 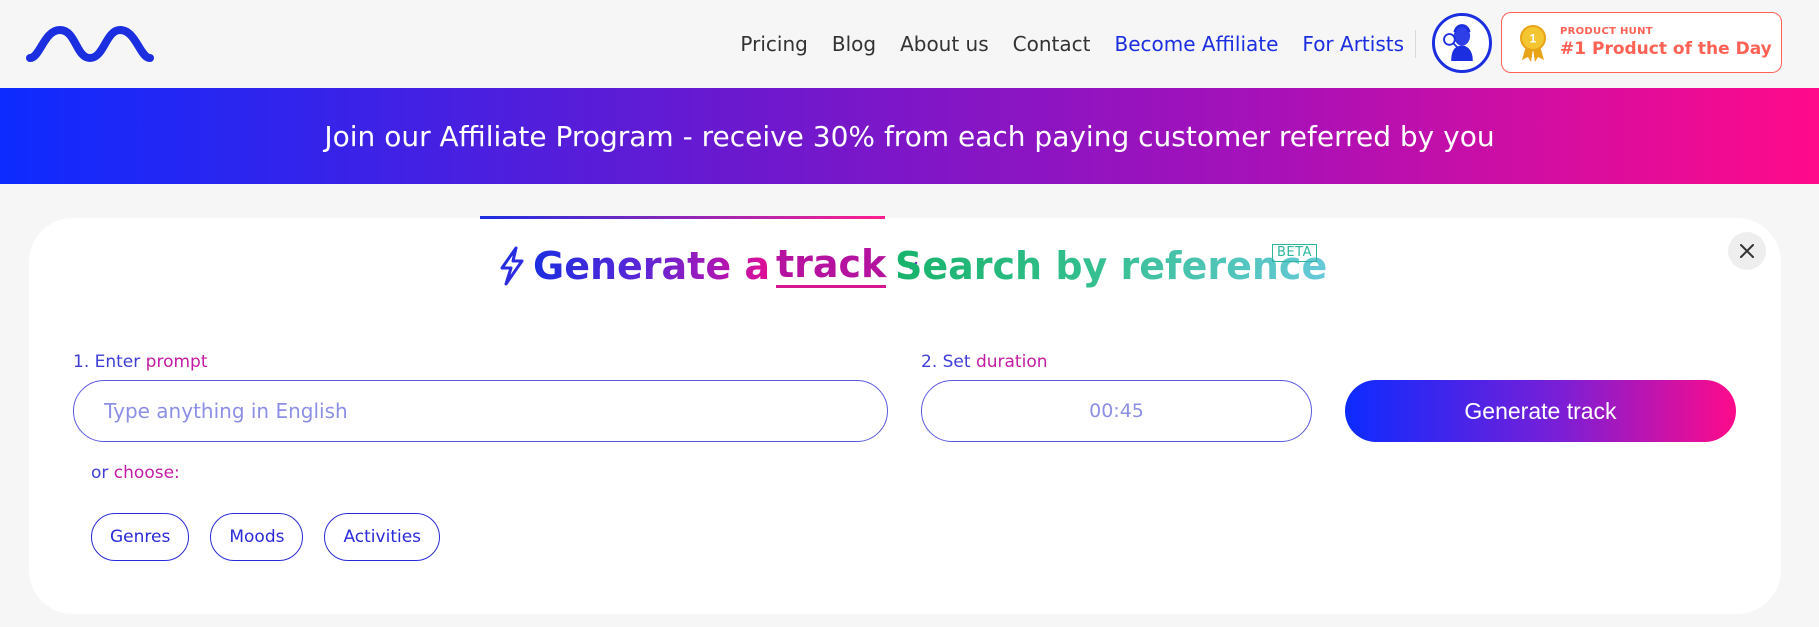 I want to click on nav-pricing: Pricing, so click(x=773, y=44).